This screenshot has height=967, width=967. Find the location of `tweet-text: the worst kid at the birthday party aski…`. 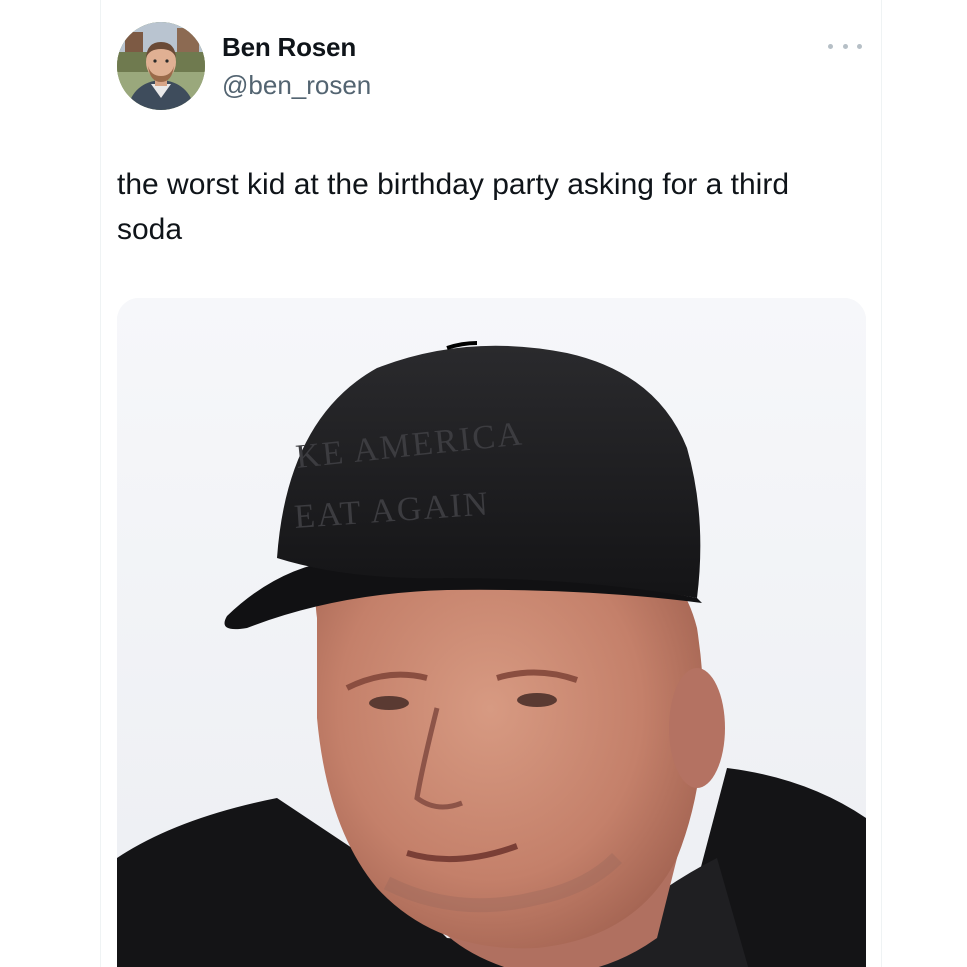

tweet-text: the worst kid at the birthday party aski… is located at coordinates (453, 207).